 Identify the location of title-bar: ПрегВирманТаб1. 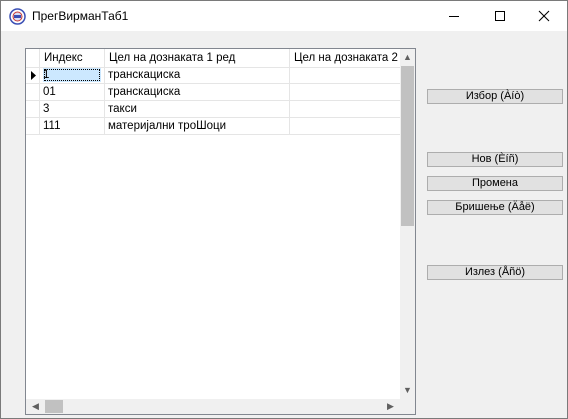
(284, 16).